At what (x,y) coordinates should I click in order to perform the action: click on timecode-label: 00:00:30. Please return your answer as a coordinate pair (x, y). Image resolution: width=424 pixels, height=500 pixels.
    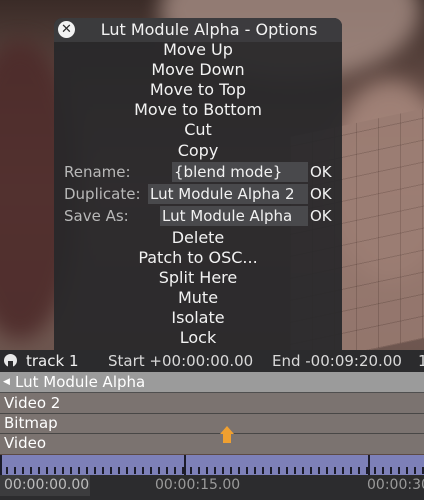
    Looking at the image, I should click on (395, 485).